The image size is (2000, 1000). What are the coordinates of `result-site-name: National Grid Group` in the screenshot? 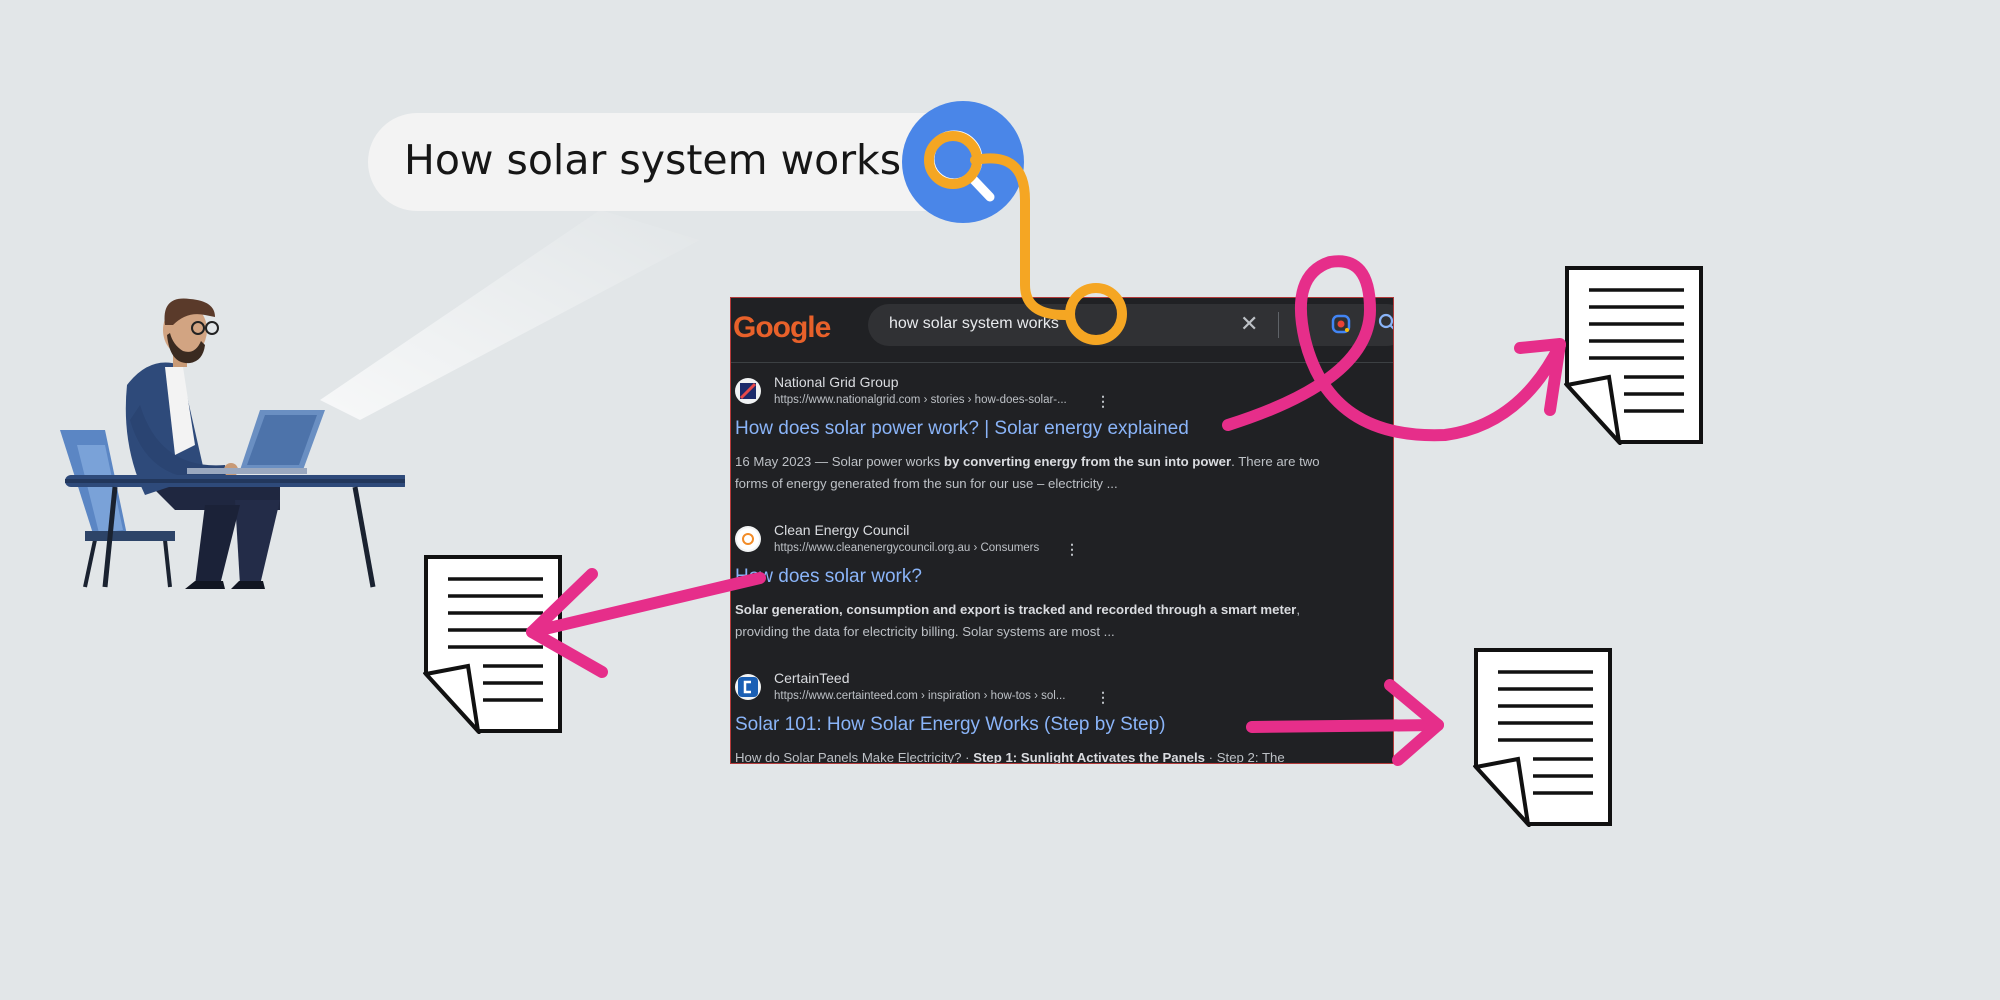 It's located at (836, 382).